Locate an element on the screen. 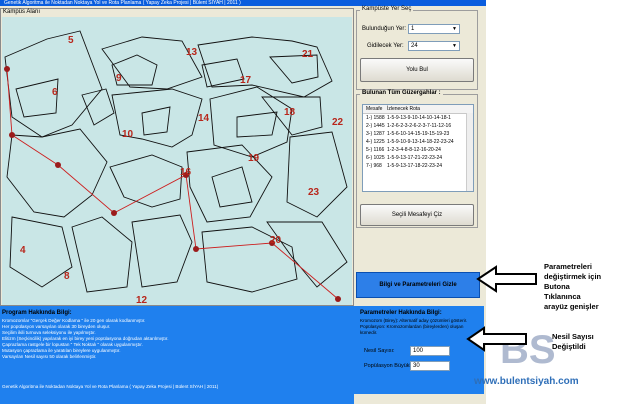  to-value: 24 is located at coordinates (414, 46).